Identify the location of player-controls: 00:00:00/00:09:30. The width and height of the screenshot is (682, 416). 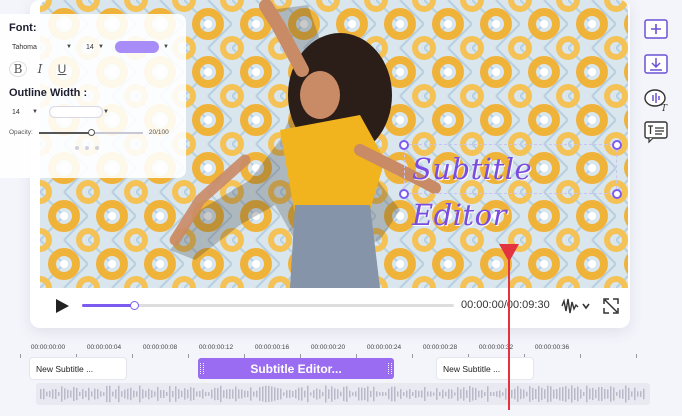
(334, 306).